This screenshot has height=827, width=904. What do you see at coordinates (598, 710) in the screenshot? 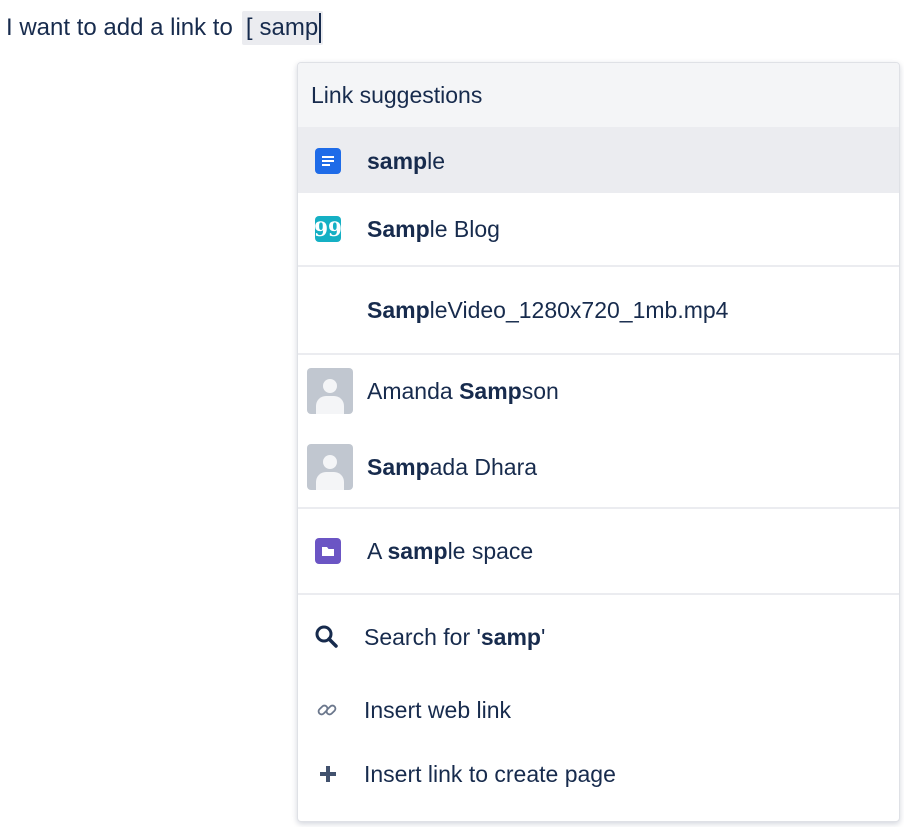
I see `insert-web-link: Insert web link` at bounding box center [598, 710].